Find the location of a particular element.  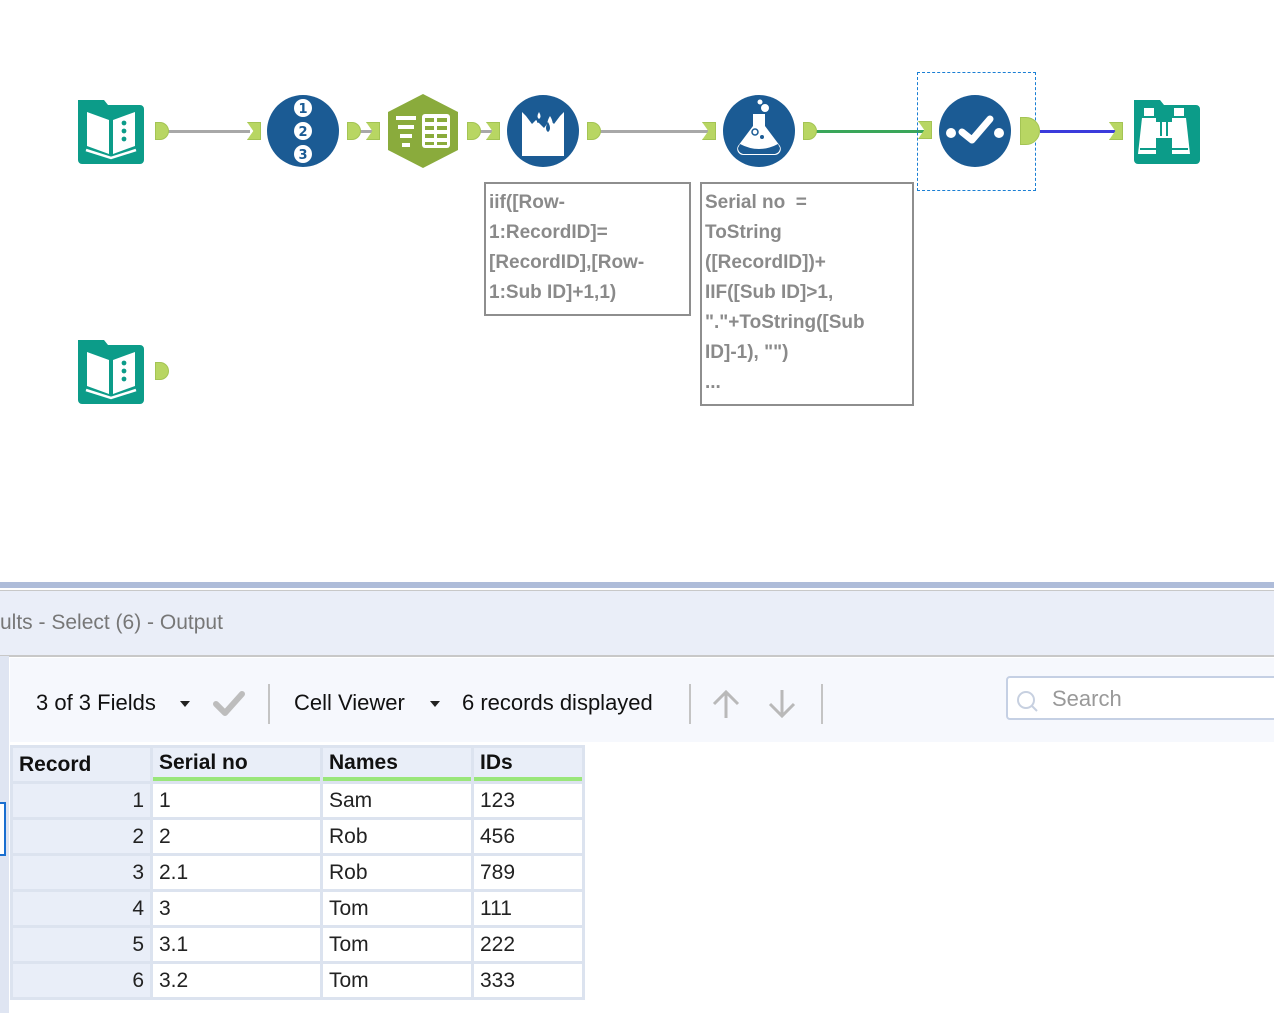

search-placeholder: Search is located at coordinates (1087, 698).